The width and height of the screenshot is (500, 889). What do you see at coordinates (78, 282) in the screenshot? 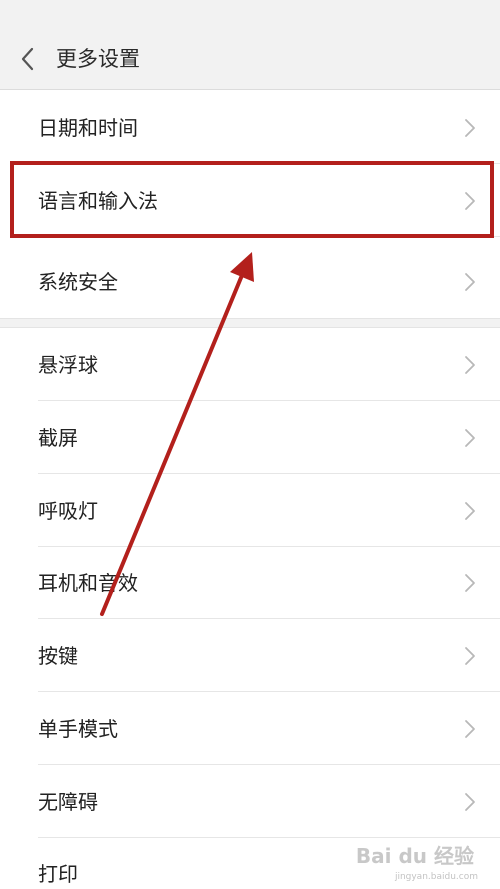
I see `settings-item-label: 系统安全` at bounding box center [78, 282].